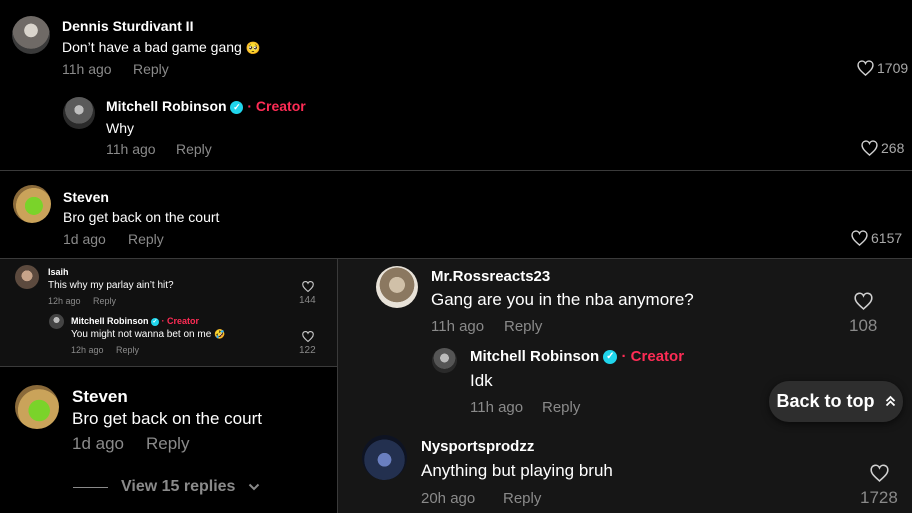  Describe the element at coordinates (90, 487) in the screenshot. I see `divider-line` at that location.